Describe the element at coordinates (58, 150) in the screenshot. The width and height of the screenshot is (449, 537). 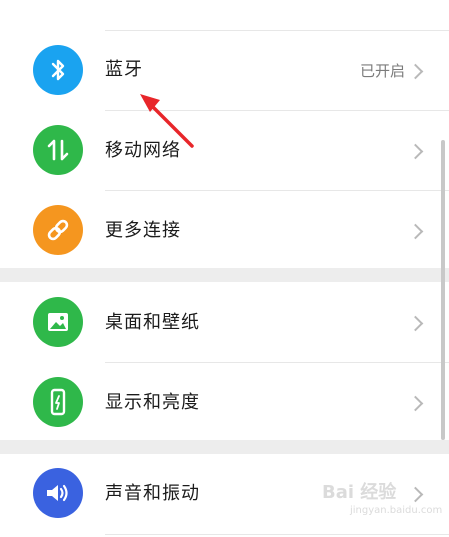
I see `mobile-data-icon` at that location.